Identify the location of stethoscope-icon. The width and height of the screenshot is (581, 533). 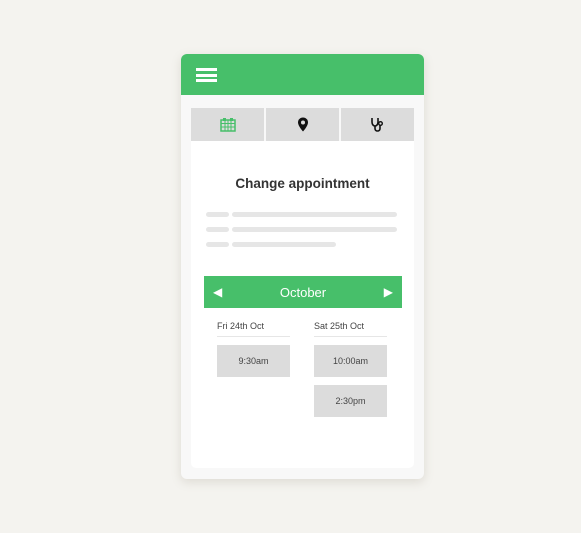
(377, 125).